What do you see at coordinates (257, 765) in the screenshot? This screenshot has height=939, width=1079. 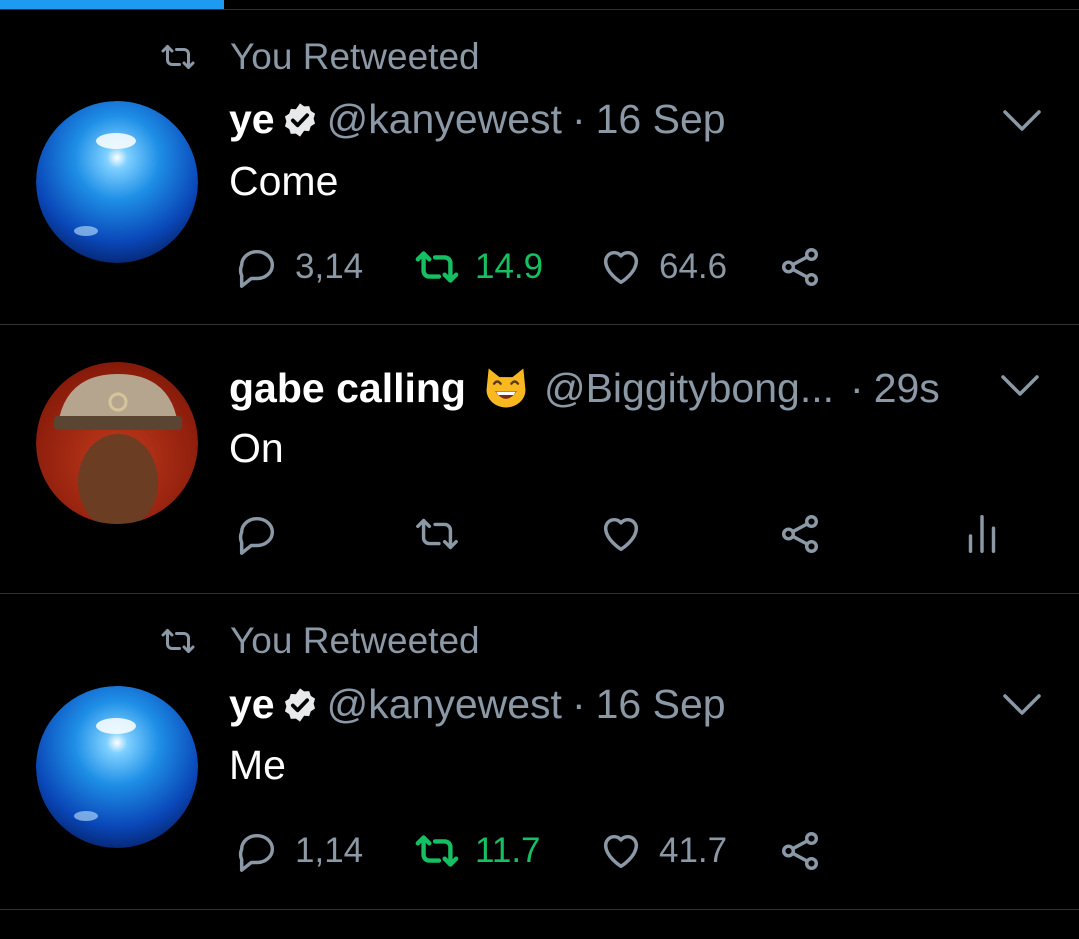 I see `tweet-text: Me` at bounding box center [257, 765].